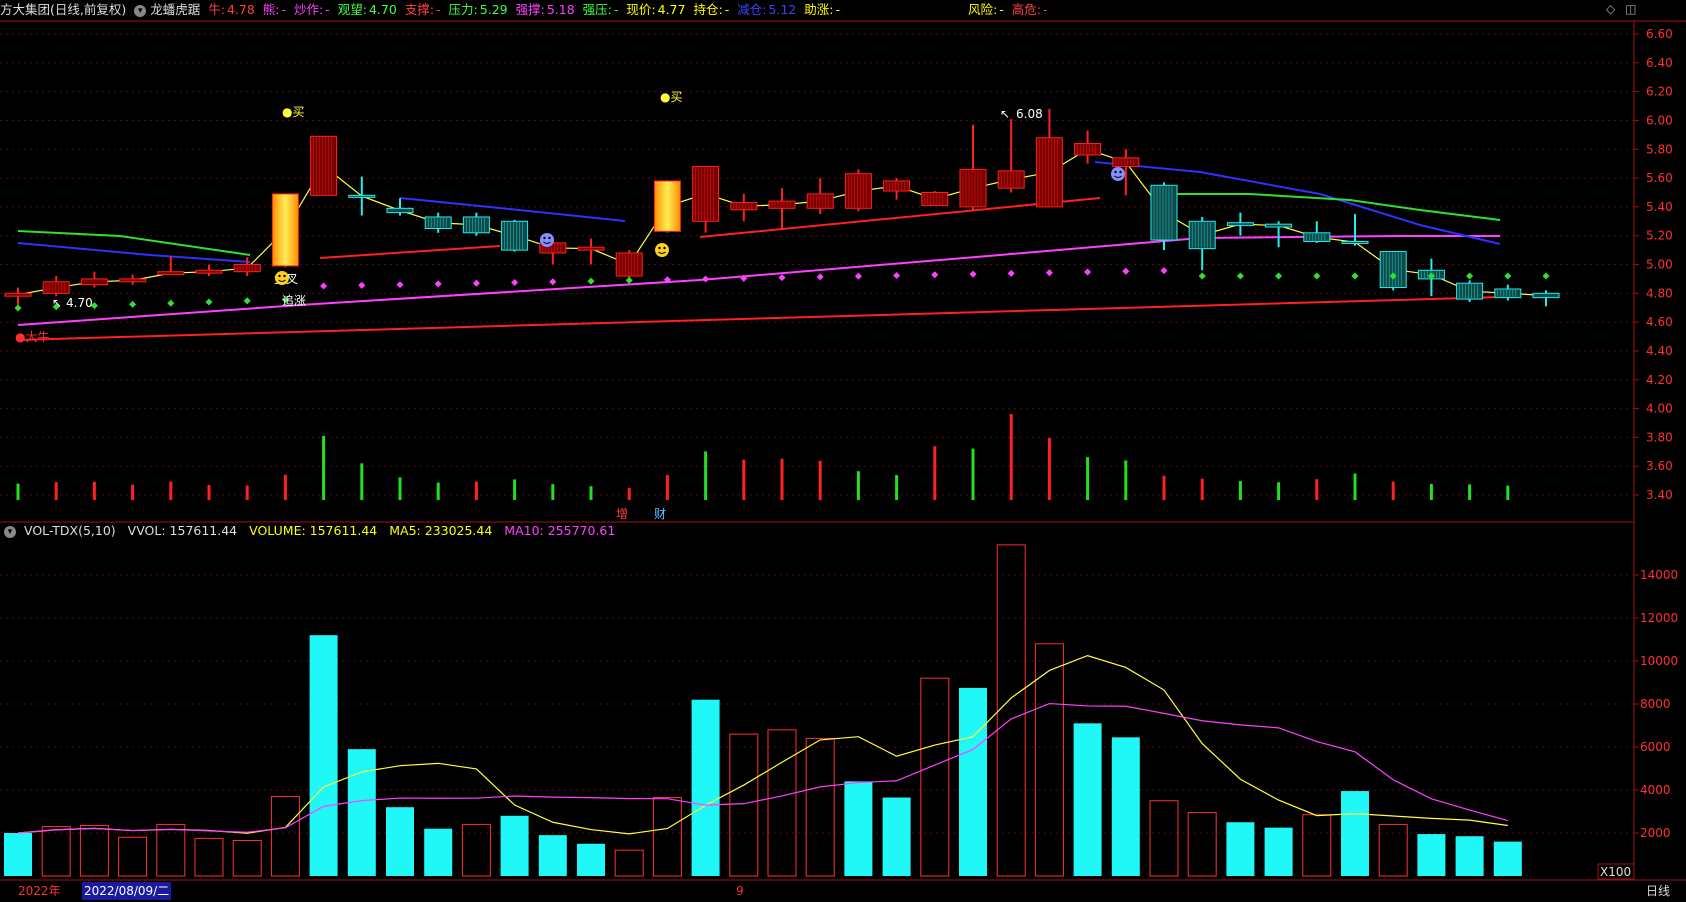 The image size is (1686, 902). What do you see at coordinates (1655, 747) in the screenshot?
I see `volume-tick-label: 6000` at bounding box center [1655, 747].